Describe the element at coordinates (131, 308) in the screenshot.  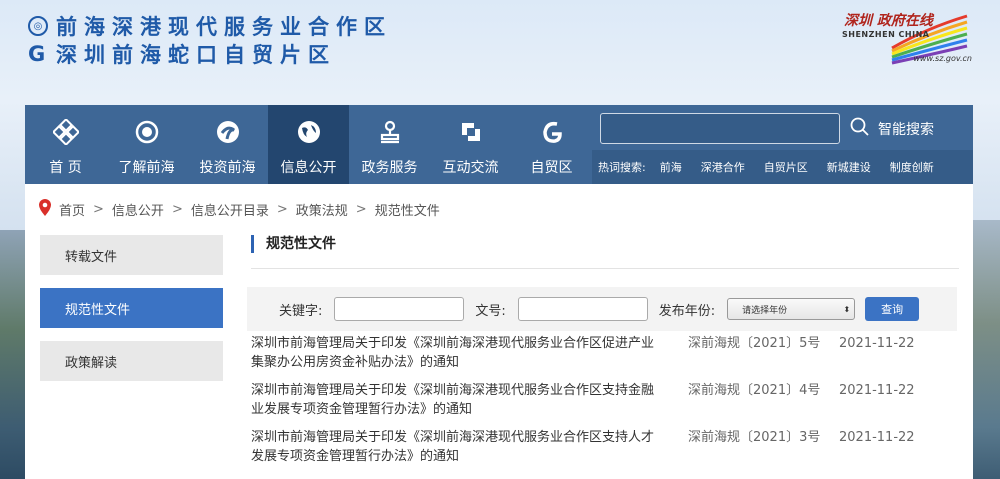
I see `side-item-normative: 规范性文件` at that location.